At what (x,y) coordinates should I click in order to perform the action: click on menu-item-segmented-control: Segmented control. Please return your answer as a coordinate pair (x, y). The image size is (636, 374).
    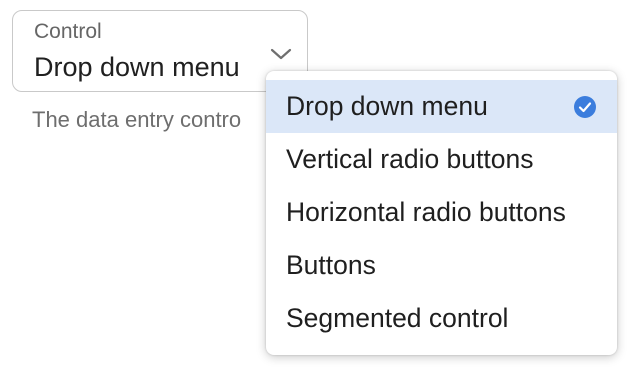
    Looking at the image, I should click on (441, 318).